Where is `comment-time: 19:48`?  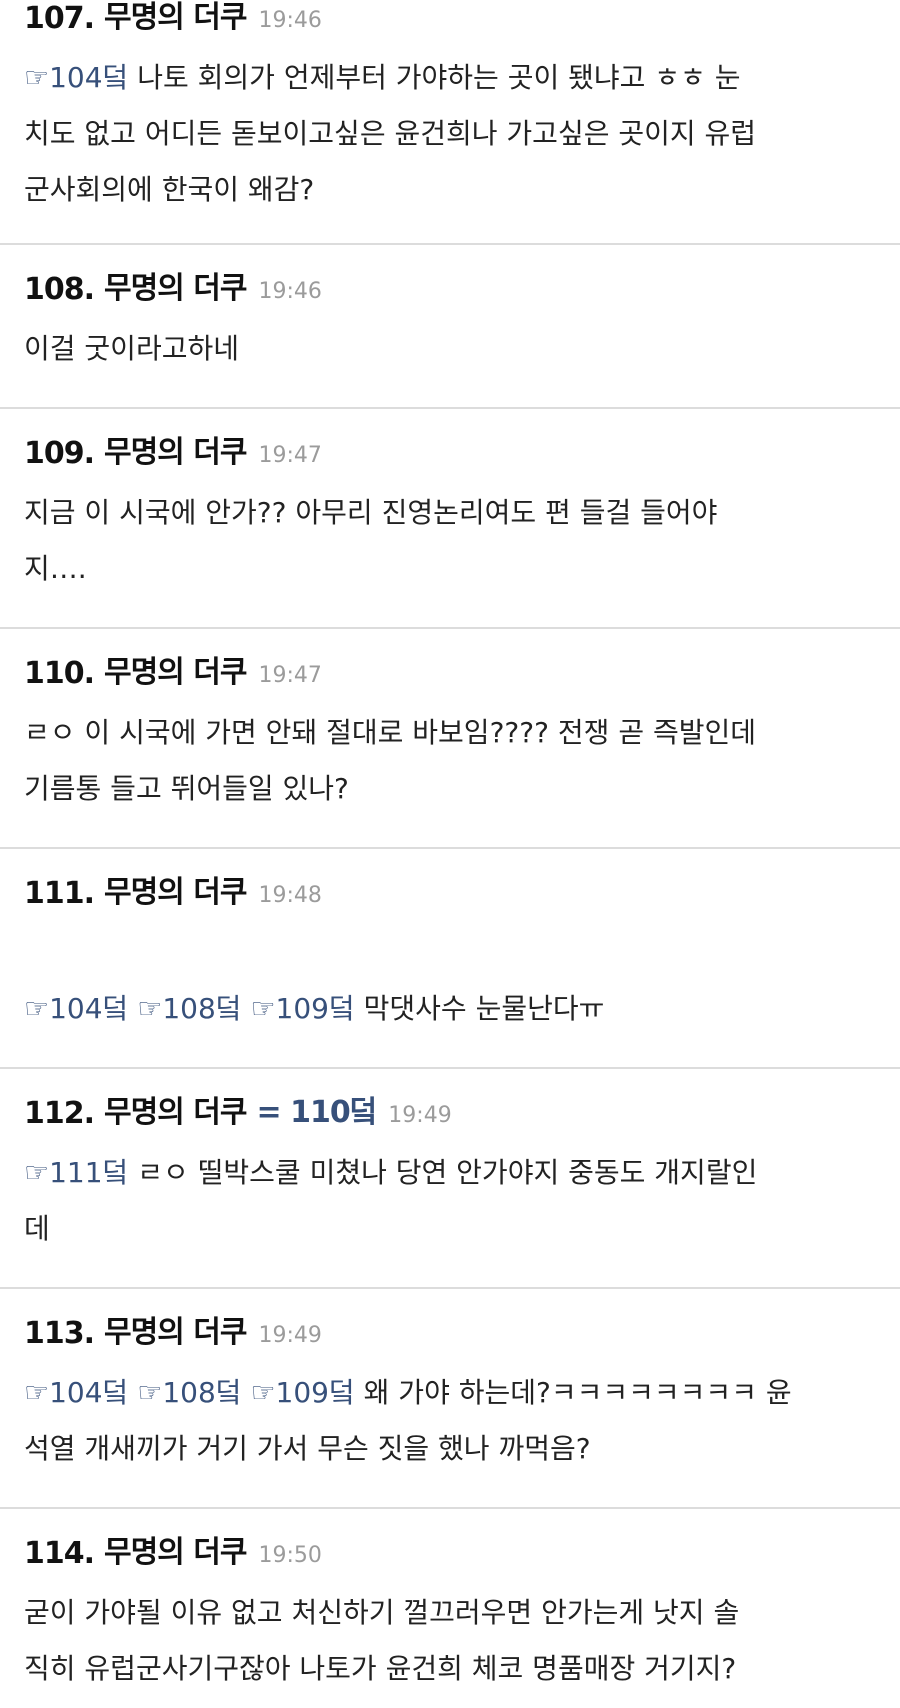 comment-time: 19:48 is located at coordinates (290, 895).